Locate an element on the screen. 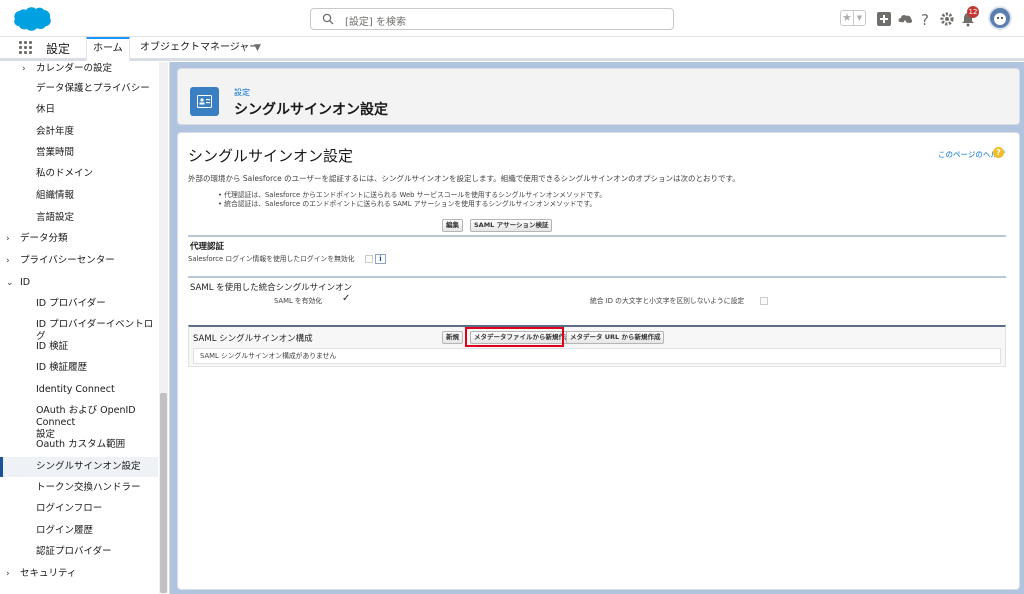  trailhead-icon is located at coordinates (905, 19).